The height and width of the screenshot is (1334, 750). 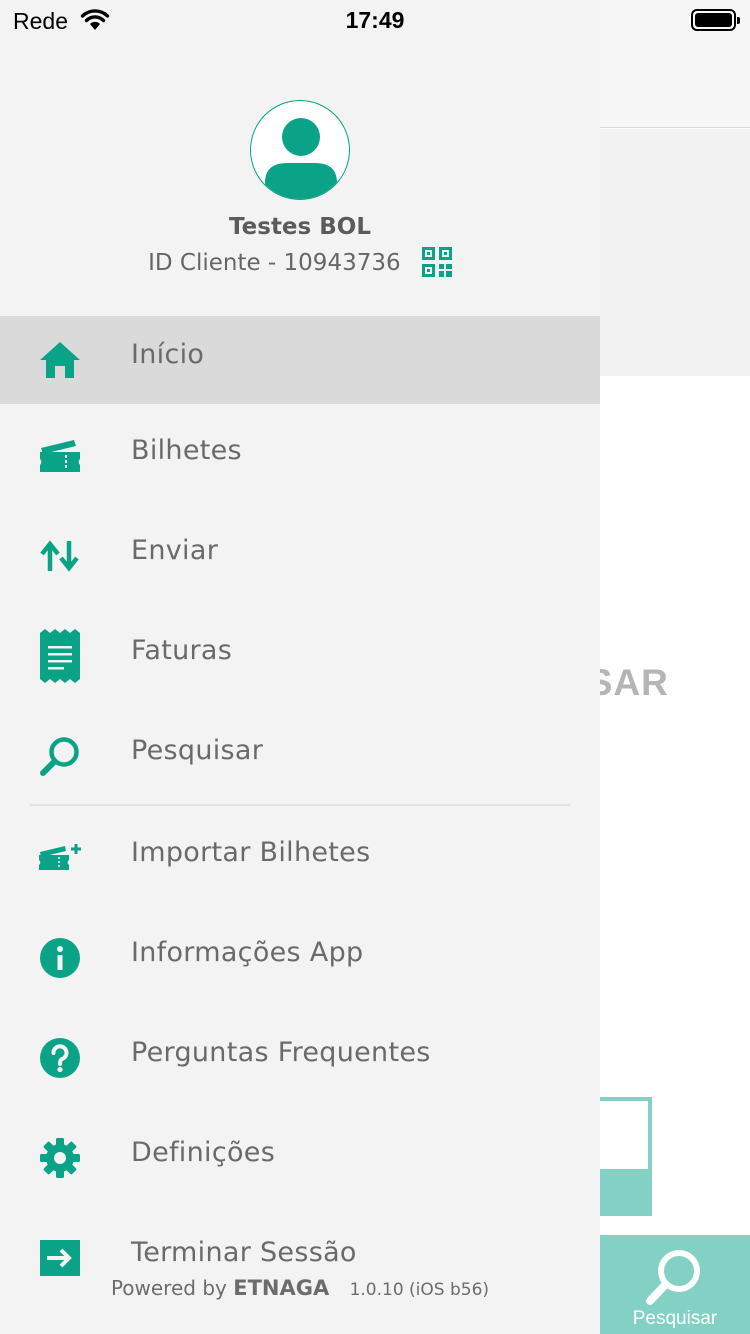 What do you see at coordinates (60, 1158) in the screenshot?
I see `gear-icon` at bounding box center [60, 1158].